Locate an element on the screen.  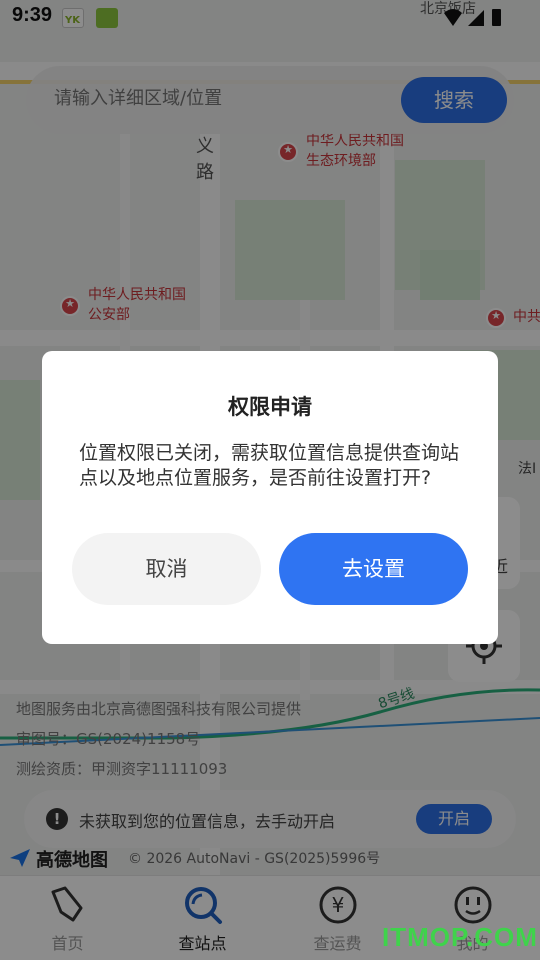
dialog-message: 位置权限已关闭，需获取位置信息提供查询站点以及地点位置服务，是否前往设置打开? is located at coordinates (269, 465).